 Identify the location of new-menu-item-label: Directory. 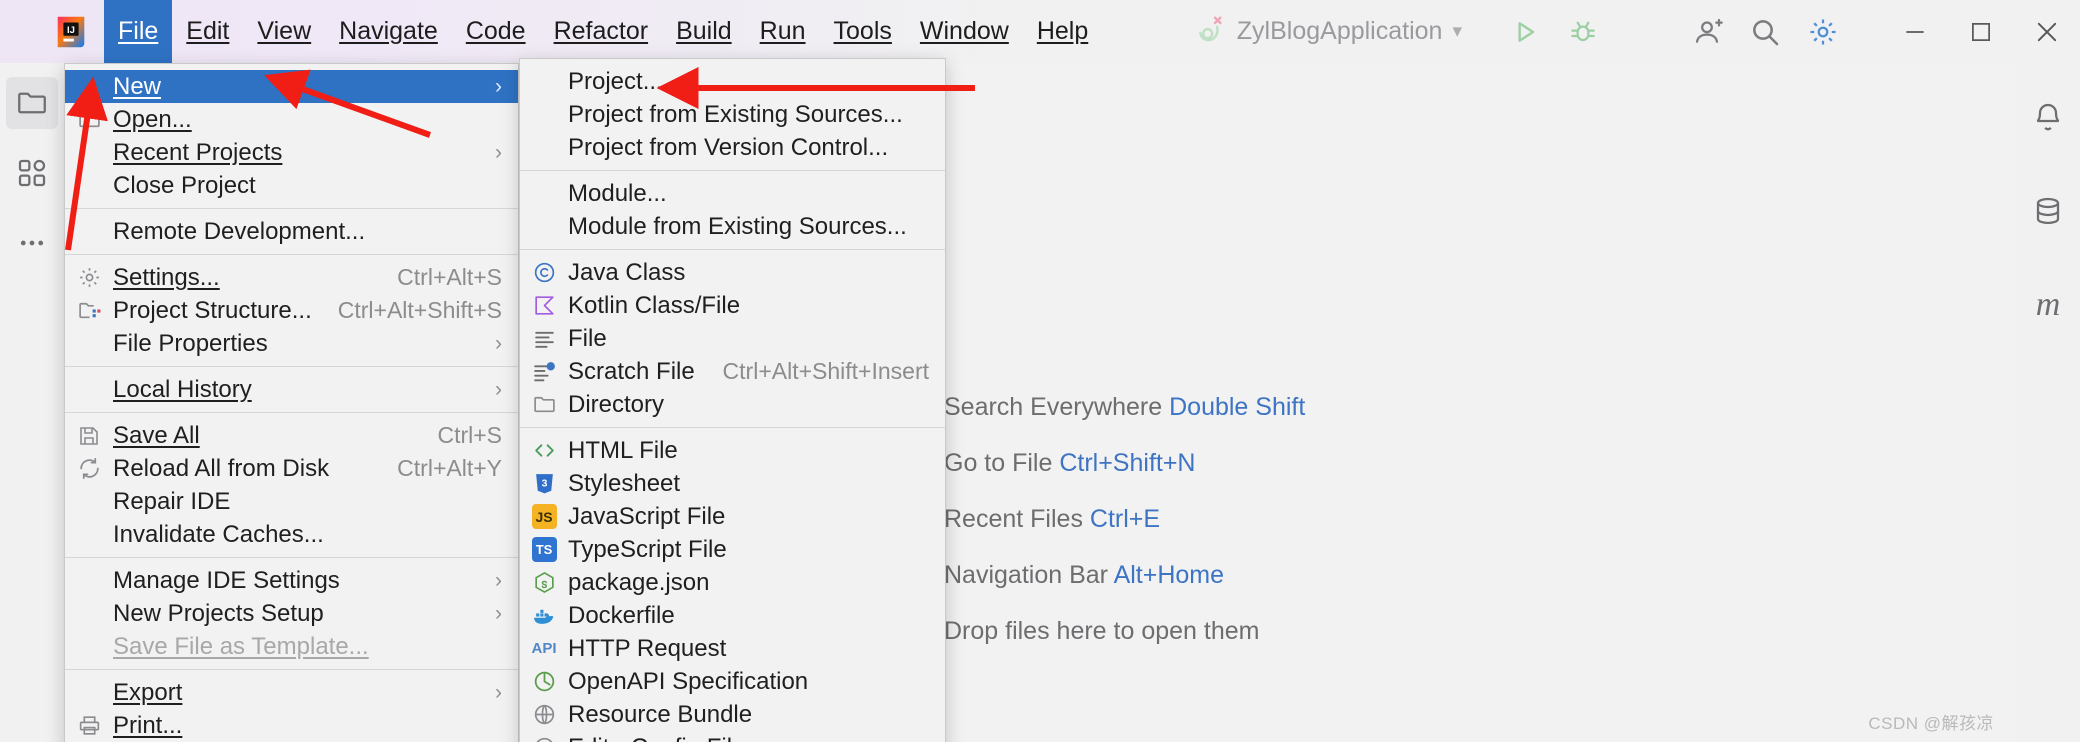
(616, 404).